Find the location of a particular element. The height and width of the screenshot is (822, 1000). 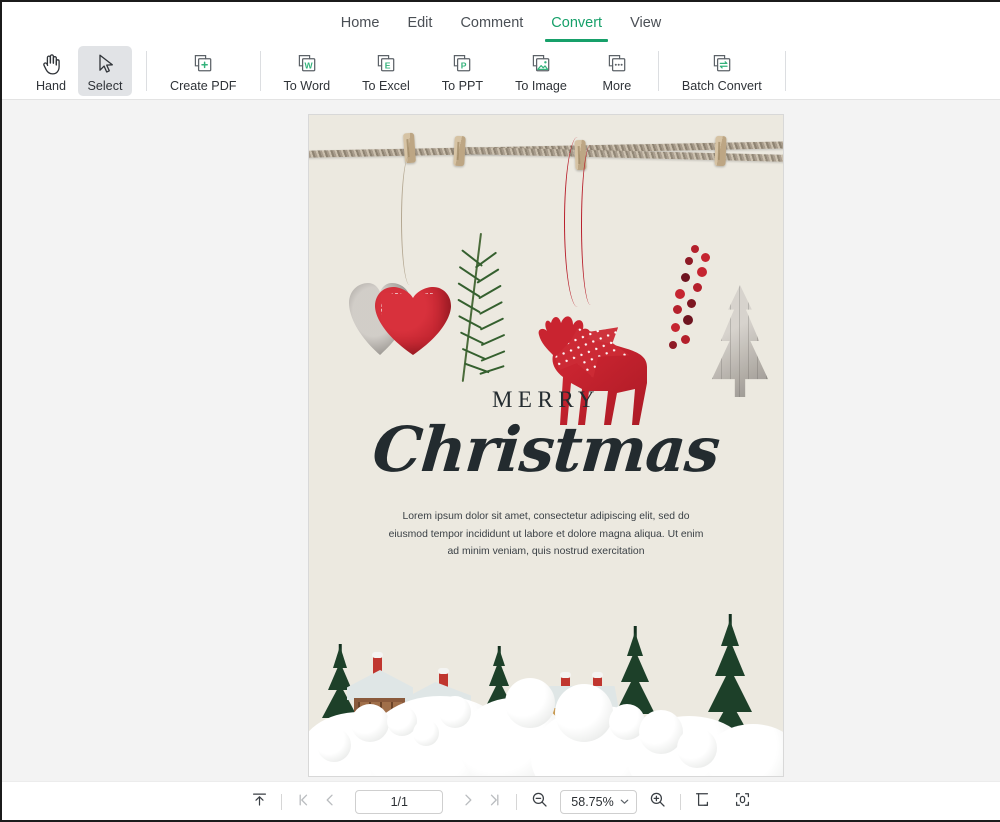

ribbon-tab-bar: Home Edit Comment Convert View is located at coordinates (501, 22).